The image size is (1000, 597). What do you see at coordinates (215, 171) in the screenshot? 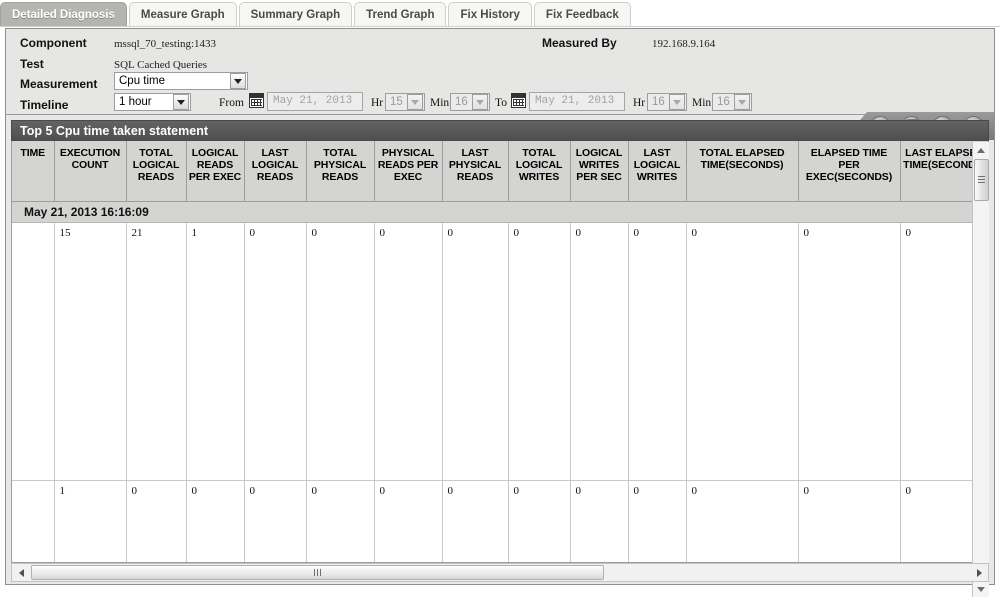
I see `grid-column-header: LOGICAL READS PER EXEC` at bounding box center [215, 171].